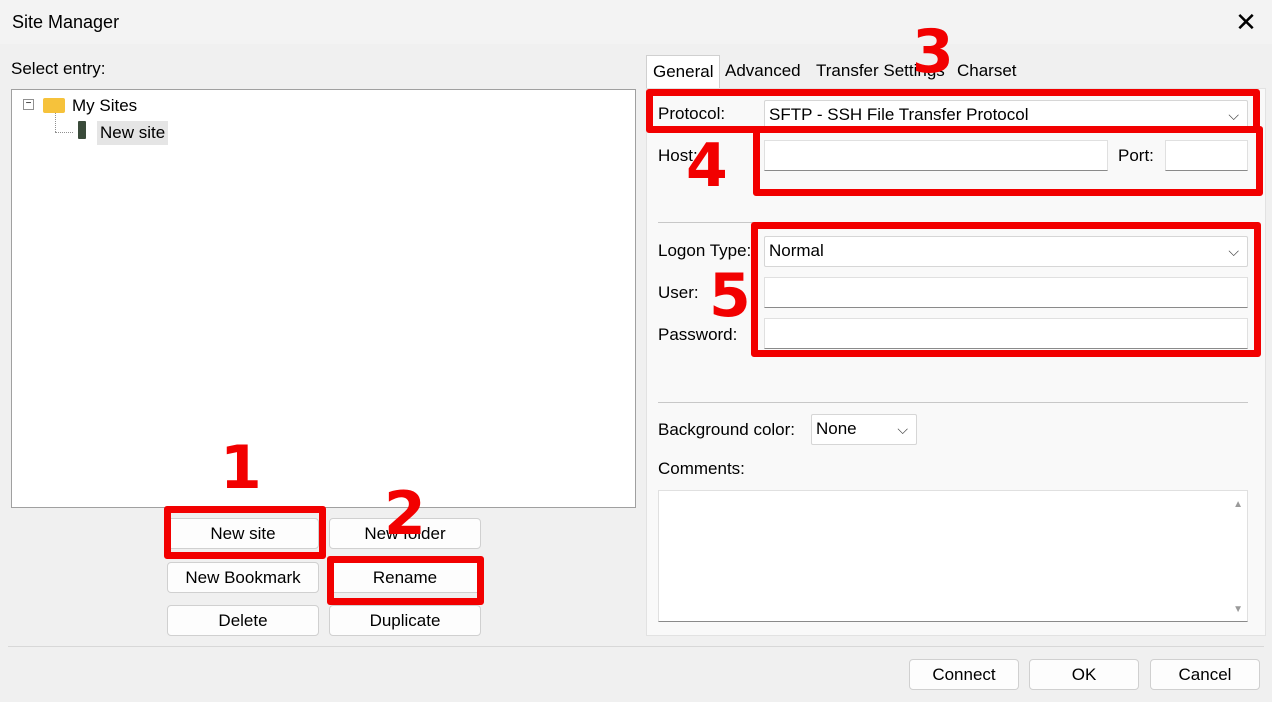  I want to click on tree-connector-h, so click(64, 132).